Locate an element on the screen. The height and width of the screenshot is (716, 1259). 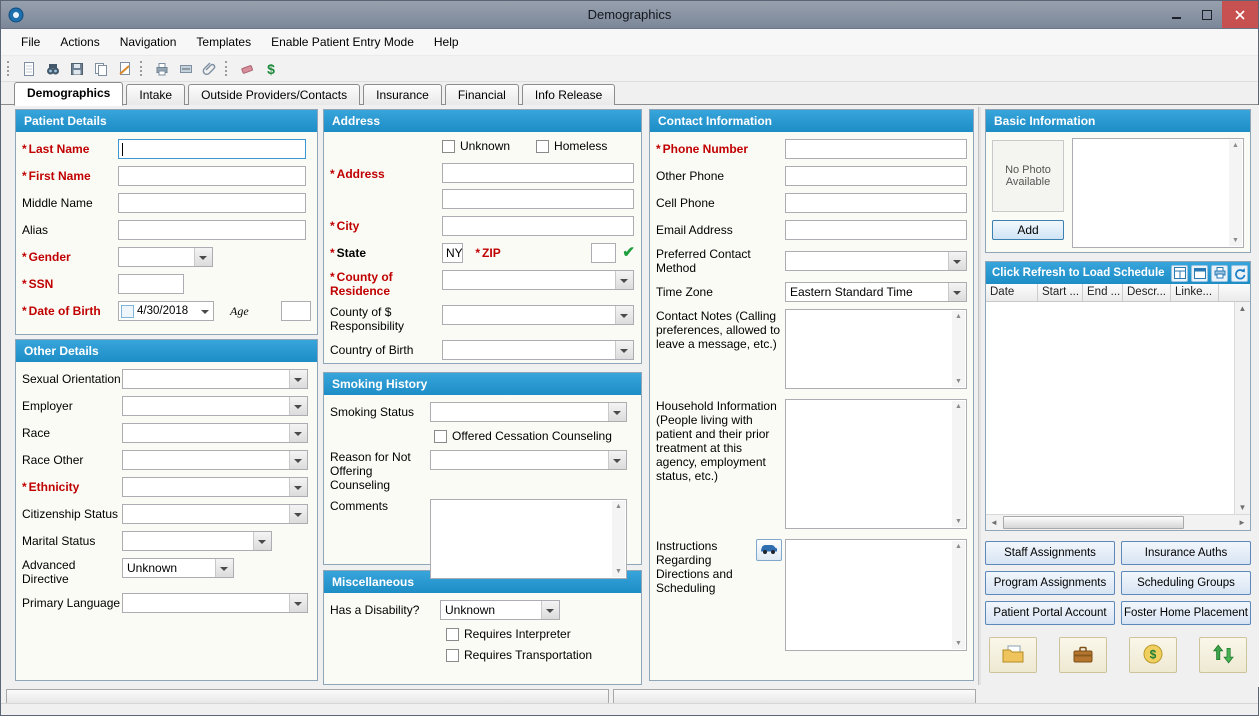
date-of-birth-picker: 4/30/2018 is located at coordinates (166, 311).